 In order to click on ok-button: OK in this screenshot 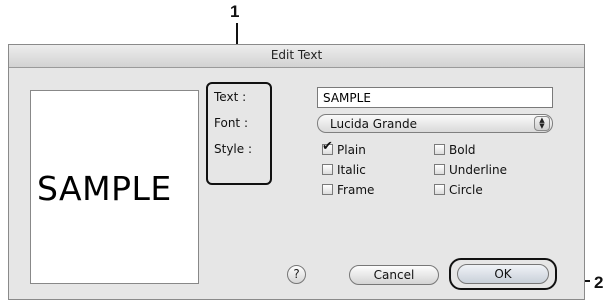, I will do `click(503, 274)`.